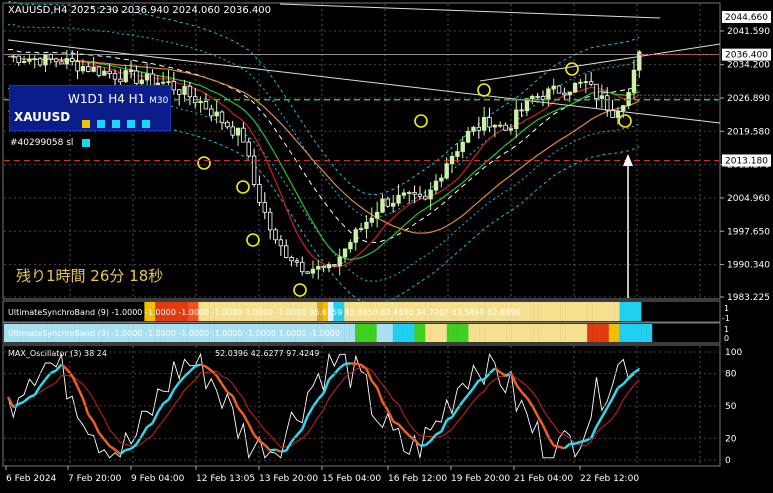 The height and width of the screenshot is (493, 773). I want to click on price-label: 2041.590, so click(748, 32).